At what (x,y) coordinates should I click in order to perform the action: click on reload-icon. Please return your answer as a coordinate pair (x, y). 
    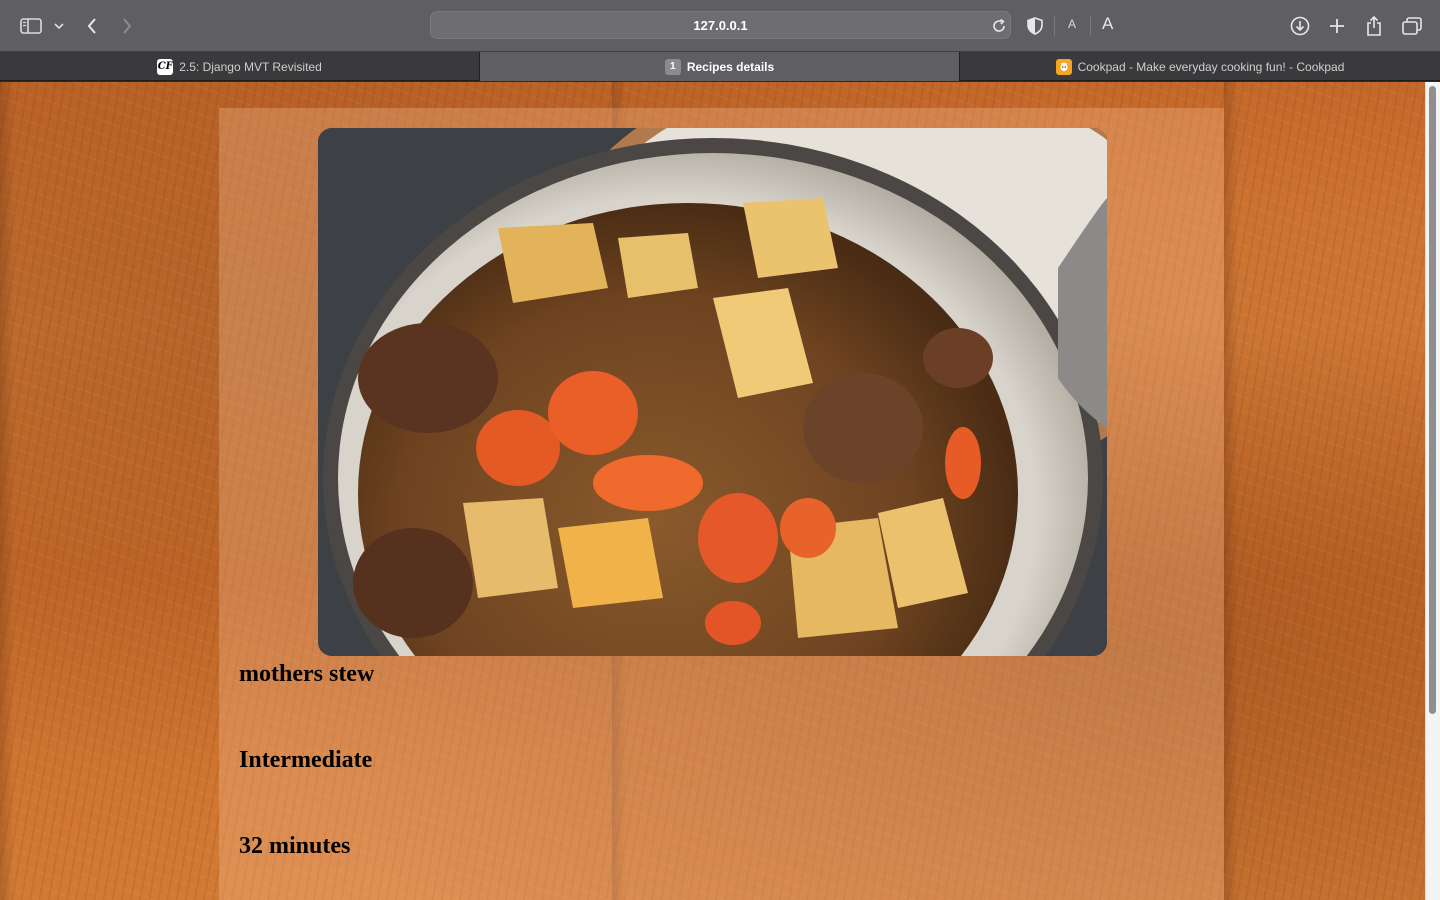
    Looking at the image, I should click on (999, 26).